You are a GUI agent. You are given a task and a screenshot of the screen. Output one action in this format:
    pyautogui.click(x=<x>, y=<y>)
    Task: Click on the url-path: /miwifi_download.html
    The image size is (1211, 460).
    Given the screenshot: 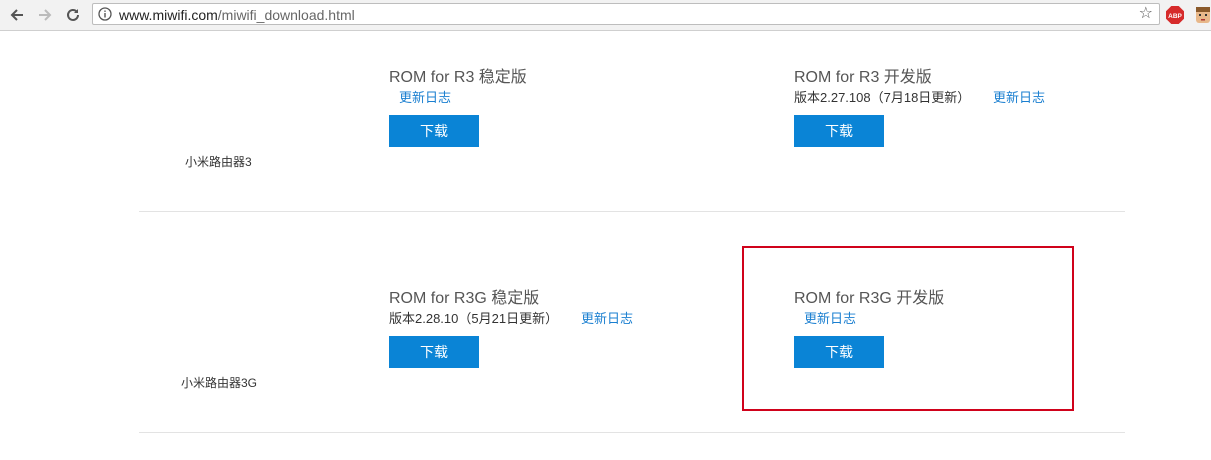 What is the action you would take?
    pyautogui.click(x=286, y=15)
    